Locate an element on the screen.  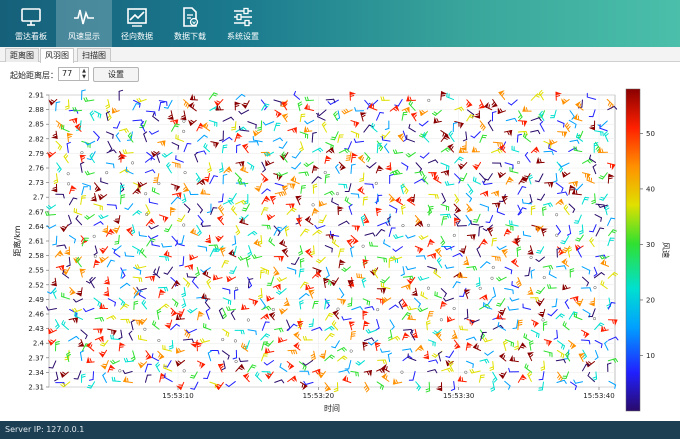
tab-distance-map: 距离图 is located at coordinates (22, 55).